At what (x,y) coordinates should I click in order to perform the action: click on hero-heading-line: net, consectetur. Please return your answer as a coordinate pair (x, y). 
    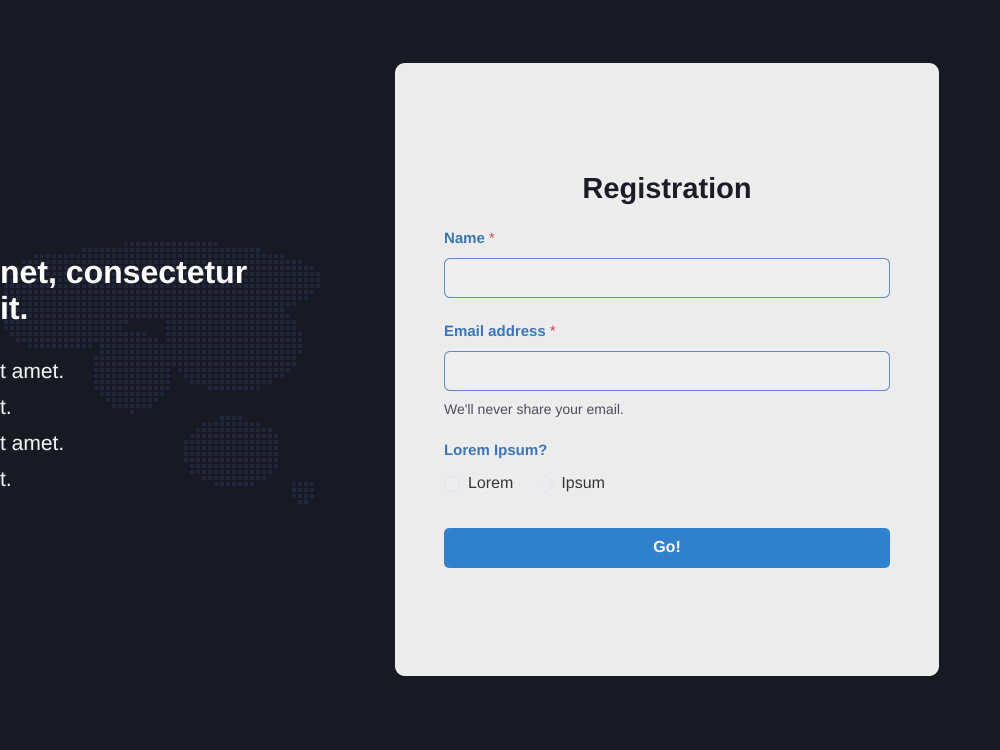
    Looking at the image, I should click on (124, 272).